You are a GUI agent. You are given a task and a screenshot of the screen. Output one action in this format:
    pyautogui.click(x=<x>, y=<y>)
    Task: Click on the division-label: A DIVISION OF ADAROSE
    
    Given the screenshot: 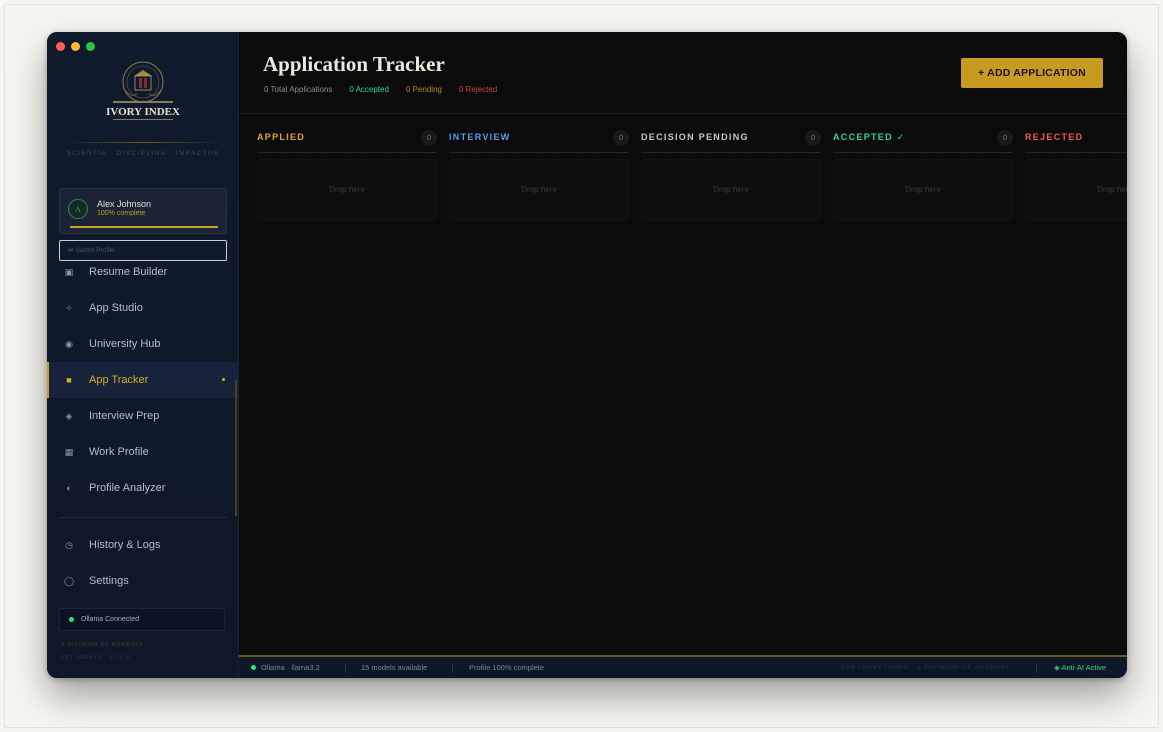 What is the action you would take?
    pyautogui.click(x=103, y=645)
    